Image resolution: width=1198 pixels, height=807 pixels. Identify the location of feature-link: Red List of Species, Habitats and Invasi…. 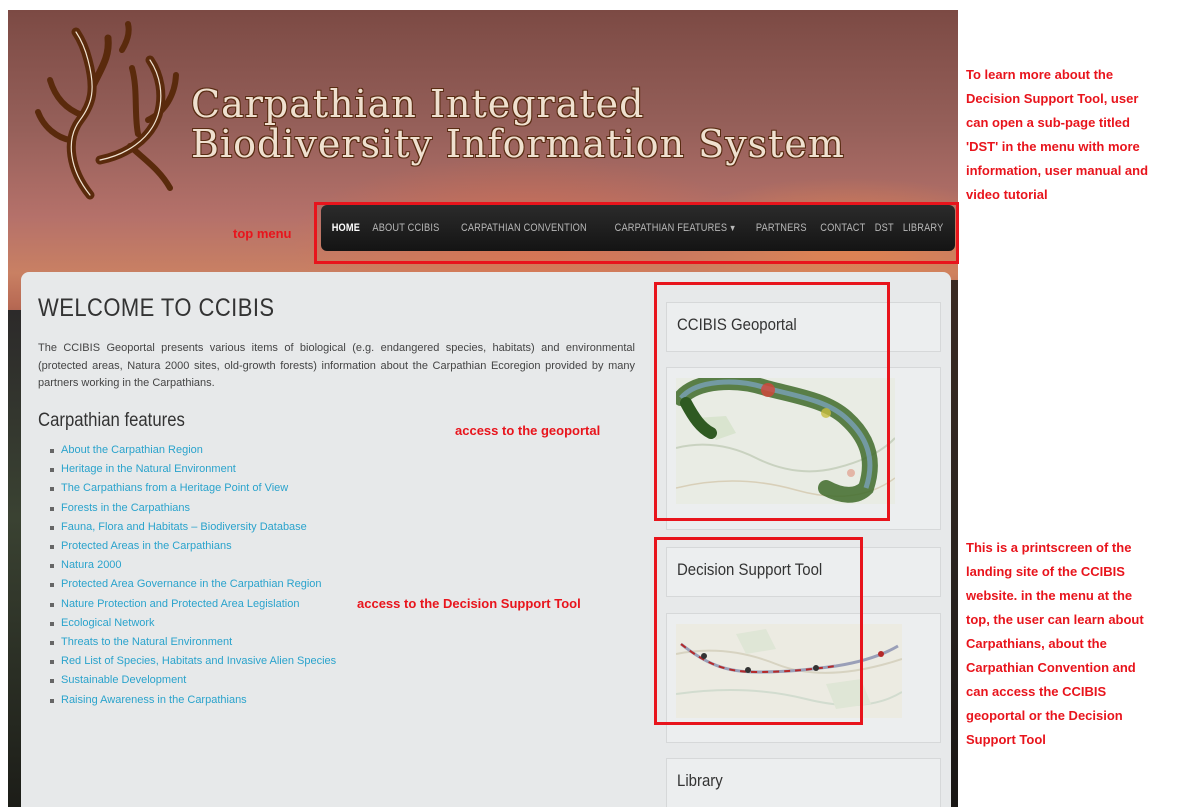
(192, 661).